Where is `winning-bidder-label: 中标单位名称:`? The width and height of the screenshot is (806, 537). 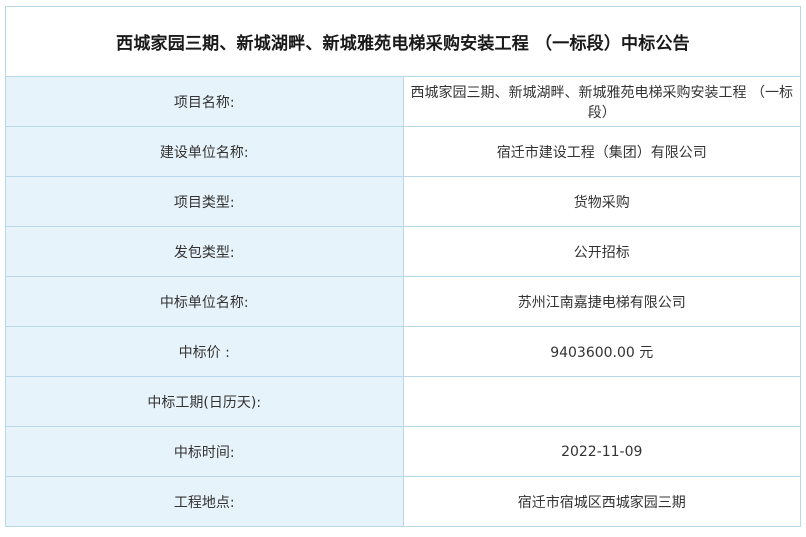 winning-bidder-label: 中标单位名称: is located at coordinates (204, 301).